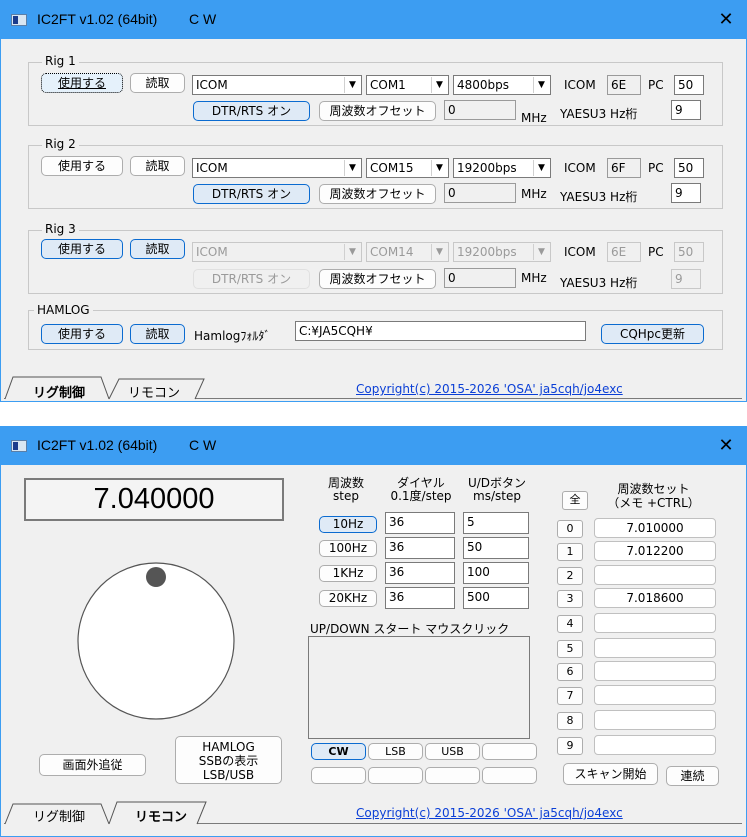 This screenshot has height=837, width=747. Describe the element at coordinates (570, 599) in the screenshot. I see `memory-number-button: 3` at that location.